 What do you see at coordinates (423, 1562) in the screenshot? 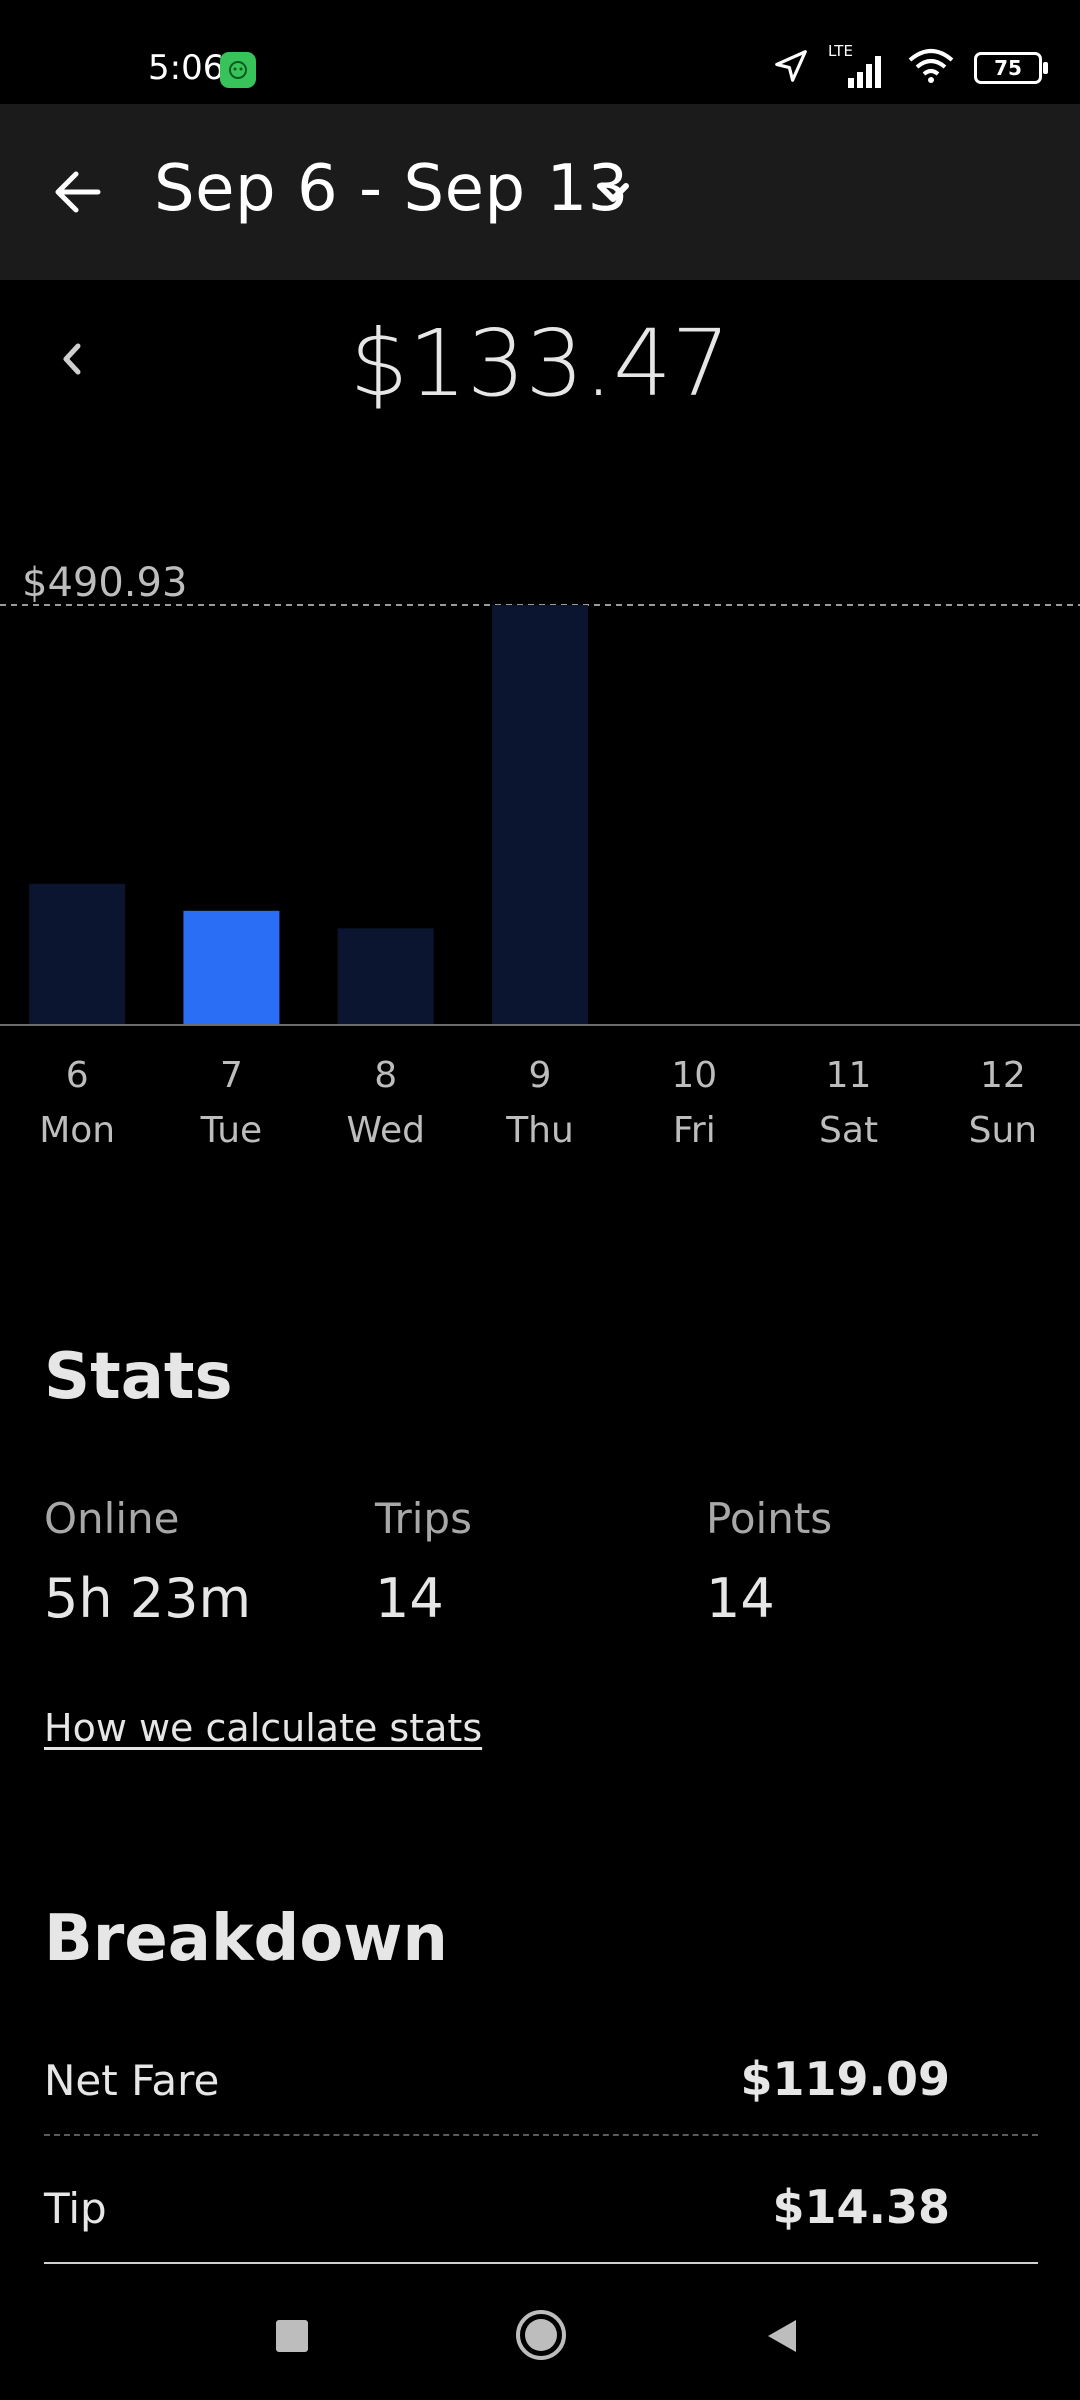
I see `stat-trips: Trips 14` at bounding box center [423, 1562].